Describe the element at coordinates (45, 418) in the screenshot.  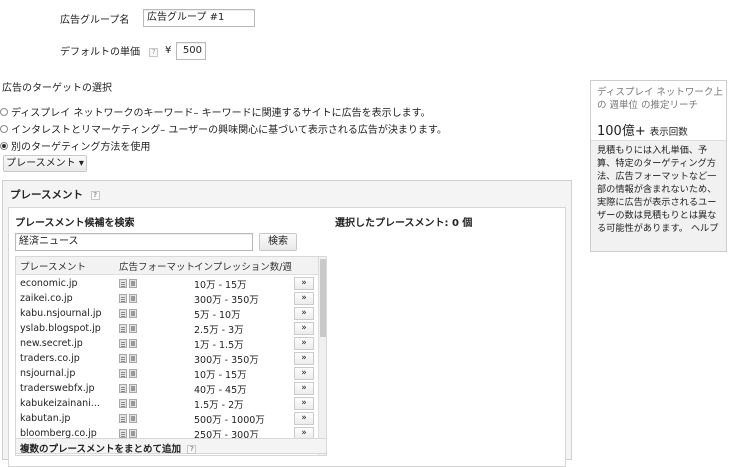
I see `placement-name: kabutan.jp` at that location.